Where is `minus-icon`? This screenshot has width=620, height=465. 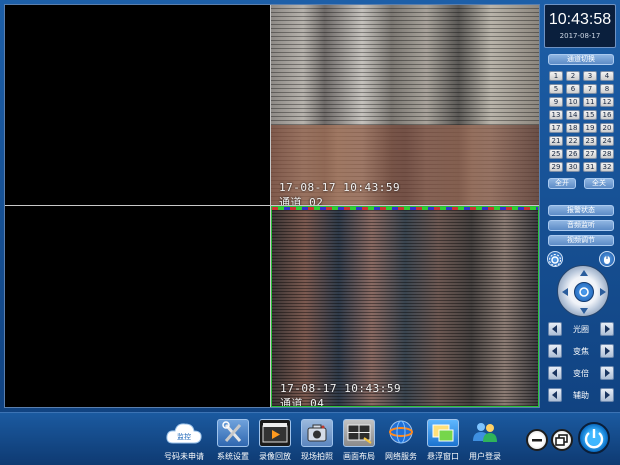
minus-icon is located at coordinates (537, 440).